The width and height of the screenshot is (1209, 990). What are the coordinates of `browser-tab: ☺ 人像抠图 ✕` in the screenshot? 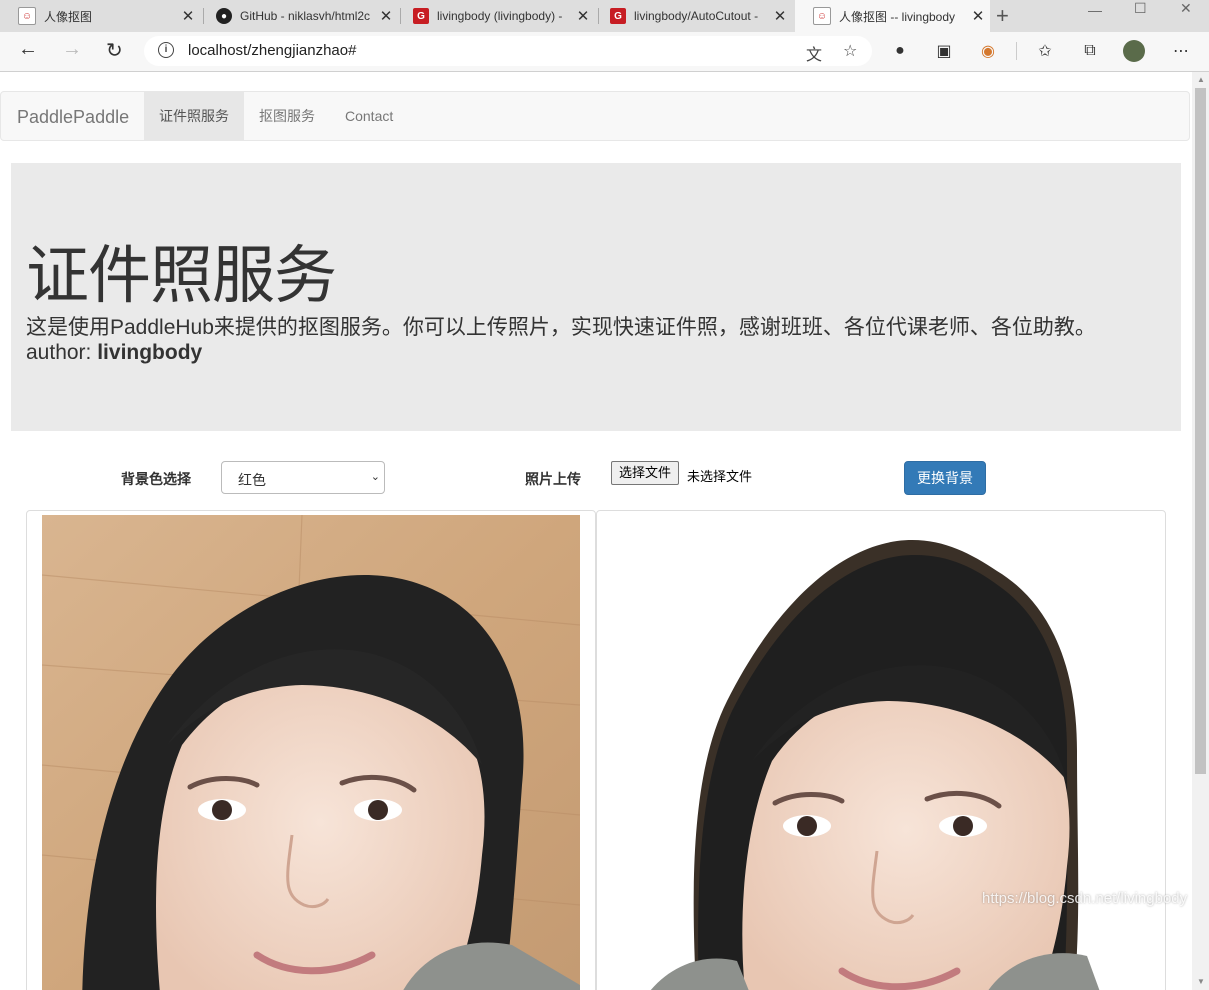 It's located at (100, 16).